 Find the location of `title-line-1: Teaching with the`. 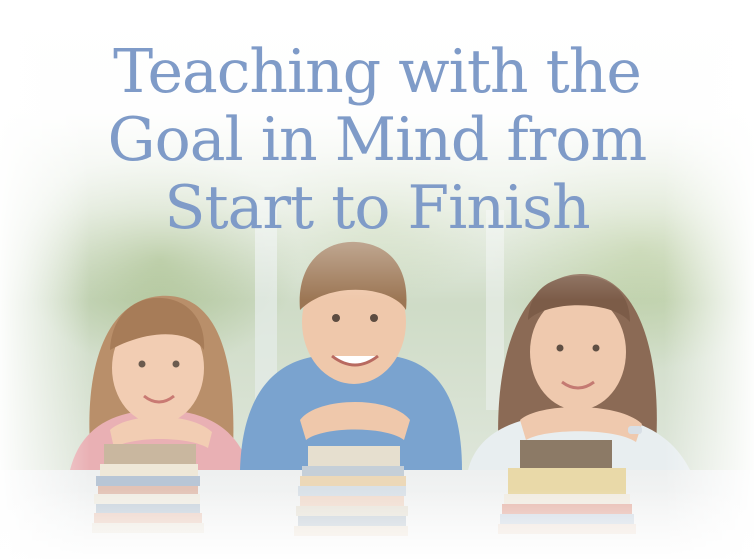

title-line-1: Teaching with the is located at coordinates (377, 72).